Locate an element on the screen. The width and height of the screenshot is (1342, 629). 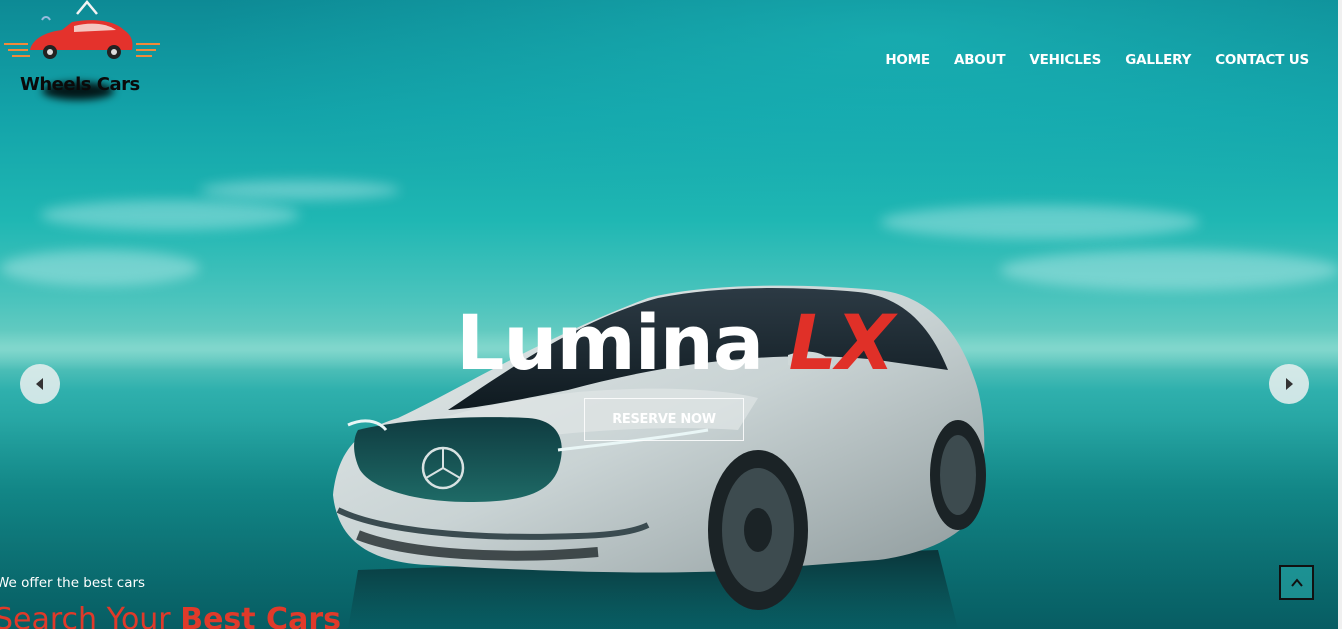
carousel-next-button is located at coordinates (1289, 384).